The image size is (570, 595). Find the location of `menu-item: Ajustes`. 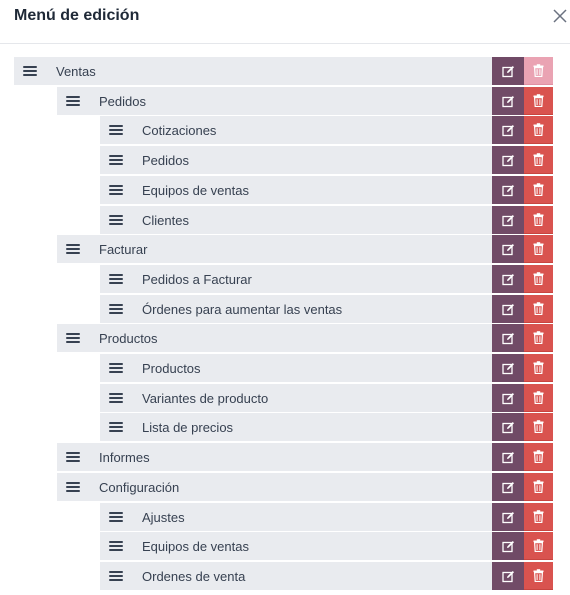

menu-item: Ajustes is located at coordinates (296, 517).